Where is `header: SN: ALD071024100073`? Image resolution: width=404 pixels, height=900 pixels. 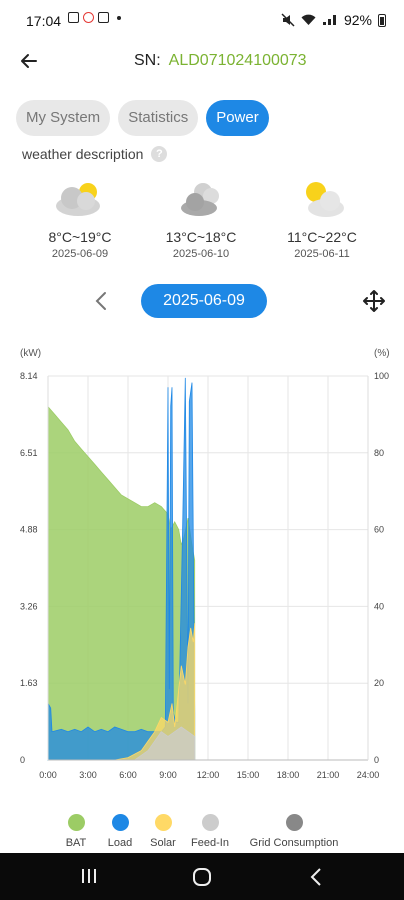
header: SN: ALD071024100073 is located at coordinates (202, 62).